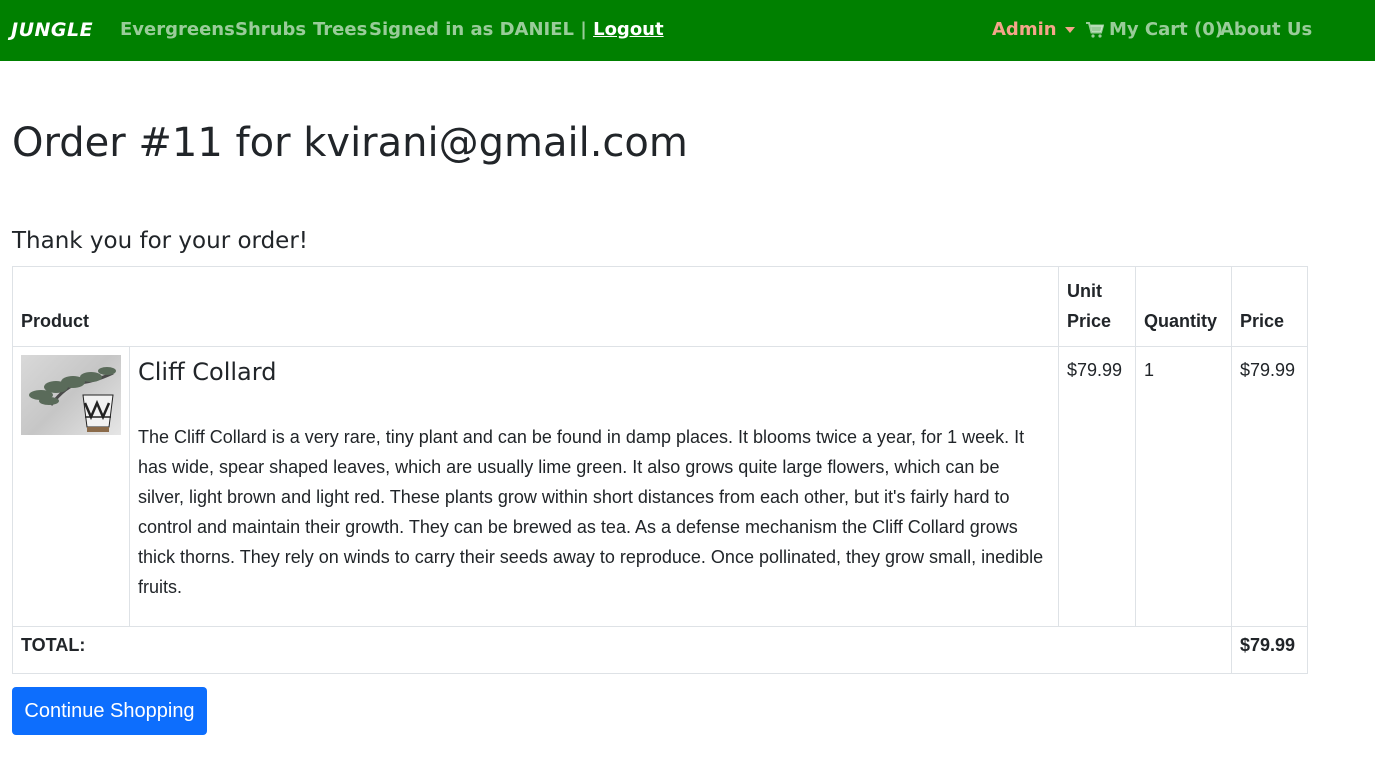 This screenshot has width=1375, height=759. What do you see at coordinates (160, 241) in the screenshot?
I see `thank-you-message: Thank you for your order!` at bounding box center [160, 241].